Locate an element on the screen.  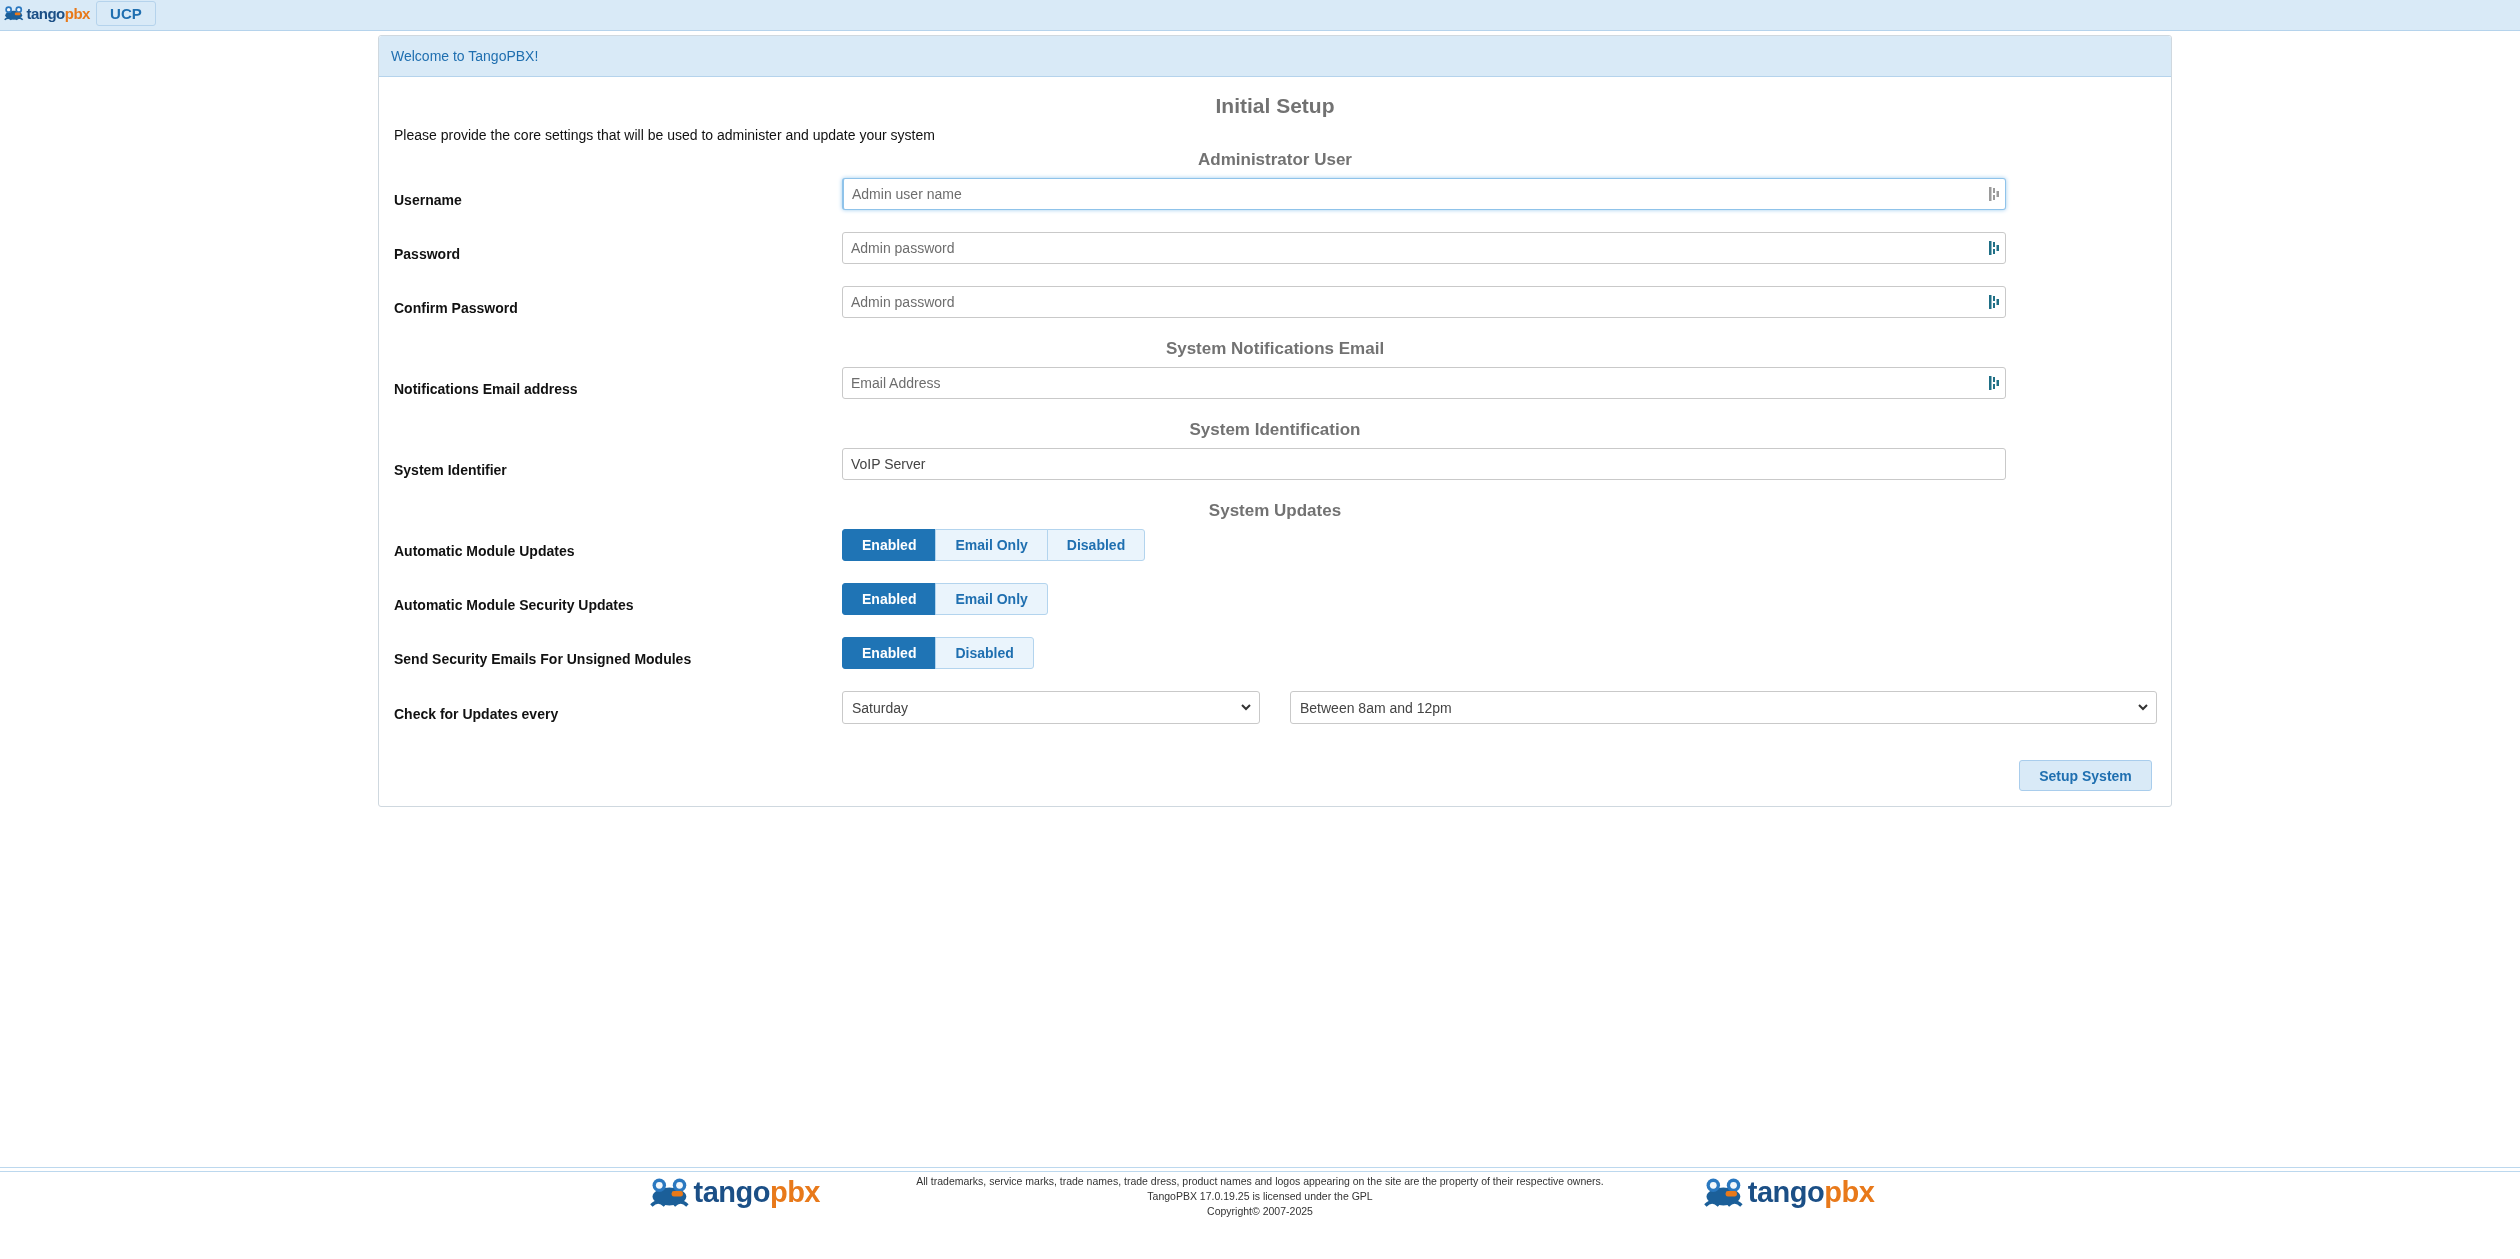
description-text: Please provide the core settings that will be used to administer and update your system is located at coordinates (665, 135).